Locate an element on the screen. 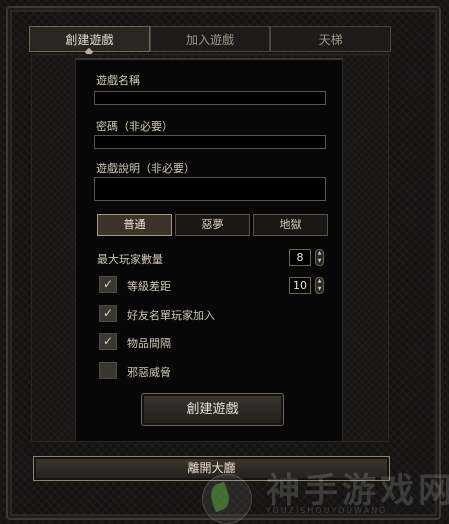  difficulty-selector: 普通 惡夢 地獄 is located at coordinates (212, 225).